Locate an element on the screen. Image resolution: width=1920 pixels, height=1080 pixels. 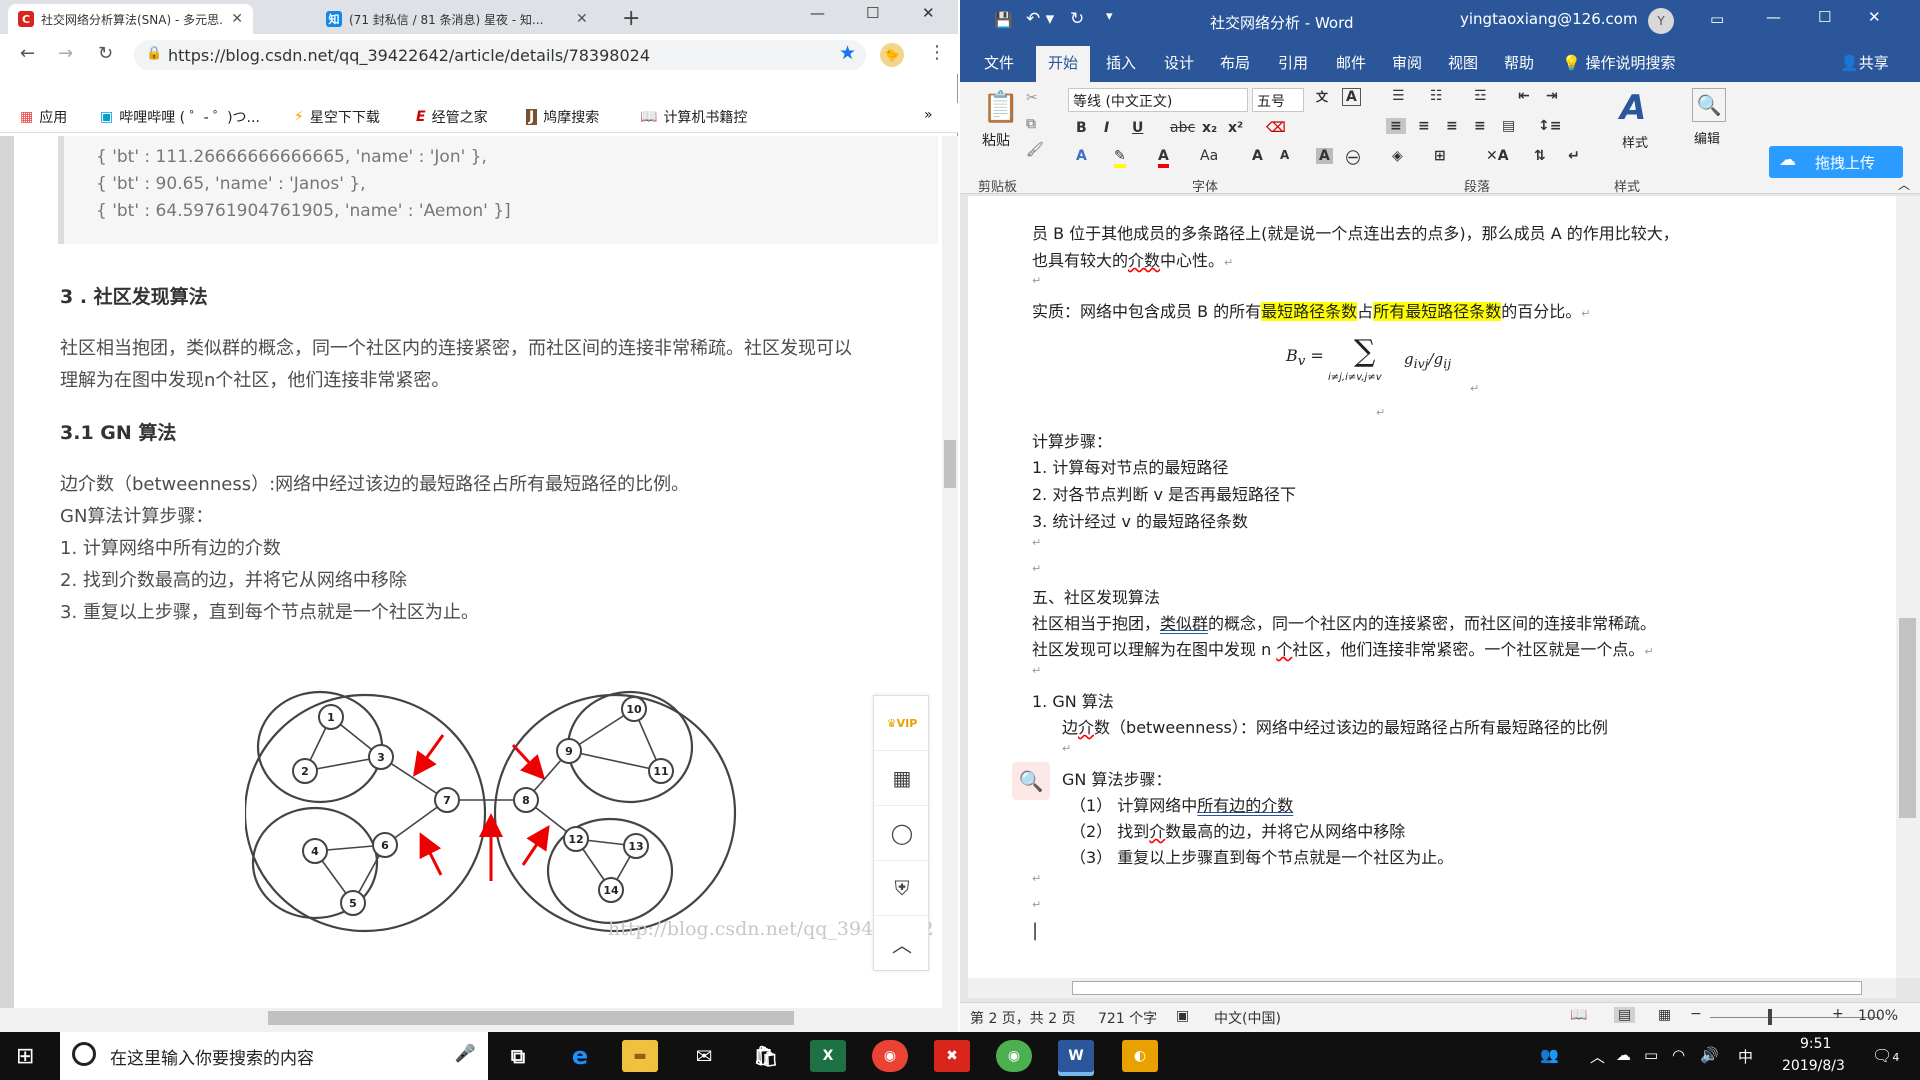
mail-icon: ✉ is located at coordinates (704, 1056).